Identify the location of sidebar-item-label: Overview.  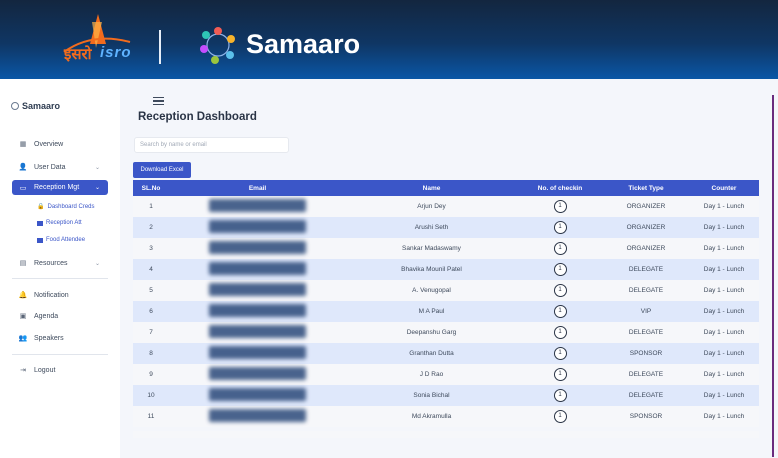
(49, 144).